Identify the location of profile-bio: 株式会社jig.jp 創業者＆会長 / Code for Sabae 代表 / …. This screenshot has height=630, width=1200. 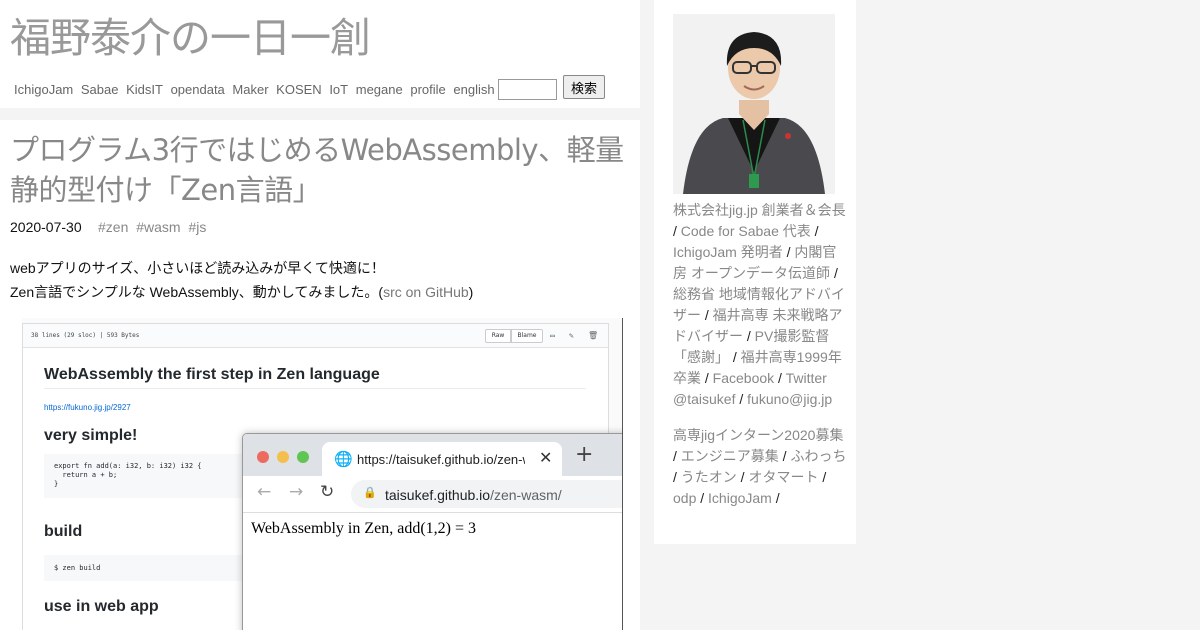
(761, 305).